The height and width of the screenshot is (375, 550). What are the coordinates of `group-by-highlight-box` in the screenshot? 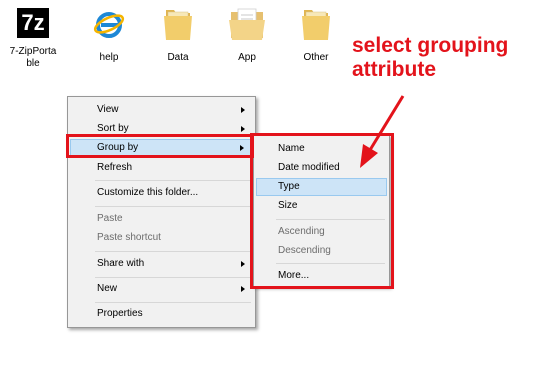 It's located at (160, 146).